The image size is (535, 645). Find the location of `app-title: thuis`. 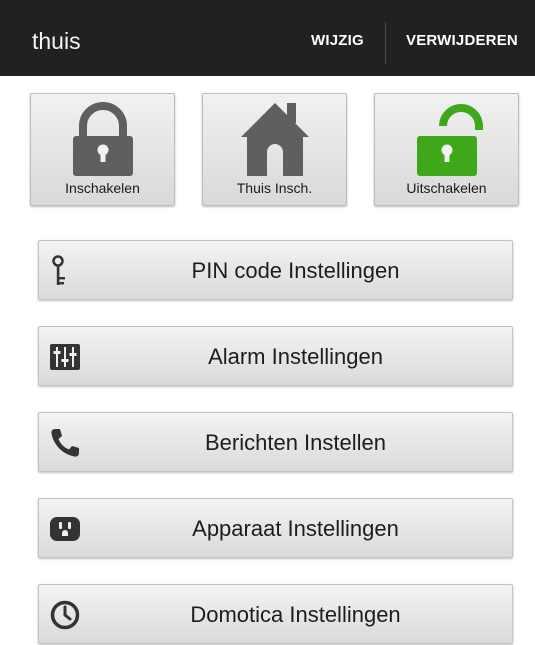

app-title: thuis is located at coordinates (56, 41).